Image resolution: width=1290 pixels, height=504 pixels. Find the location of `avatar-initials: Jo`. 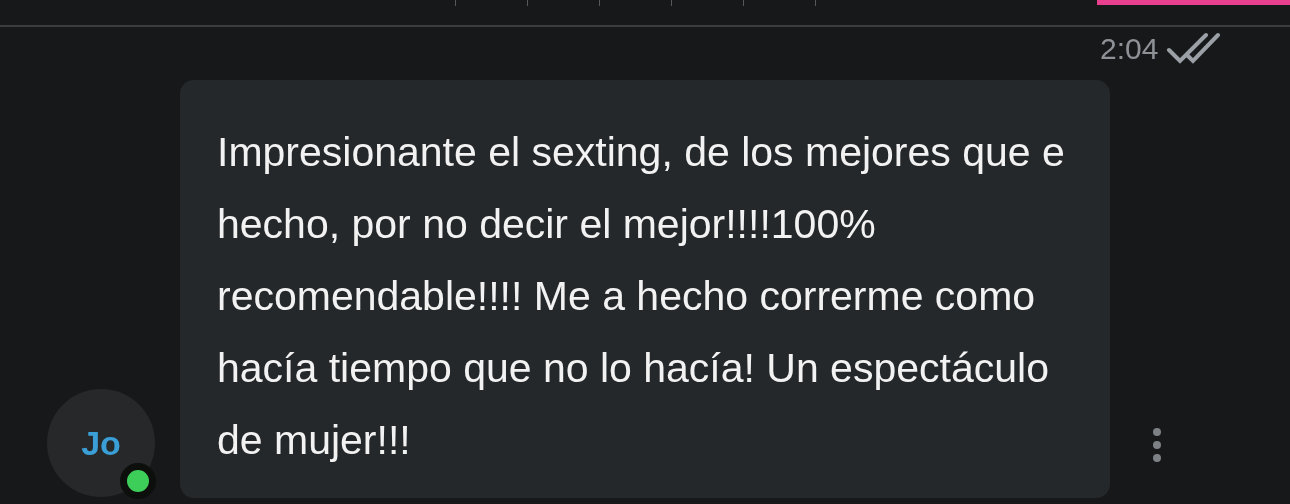

avatar-initials: Jo is located at coordinates (101, 443).